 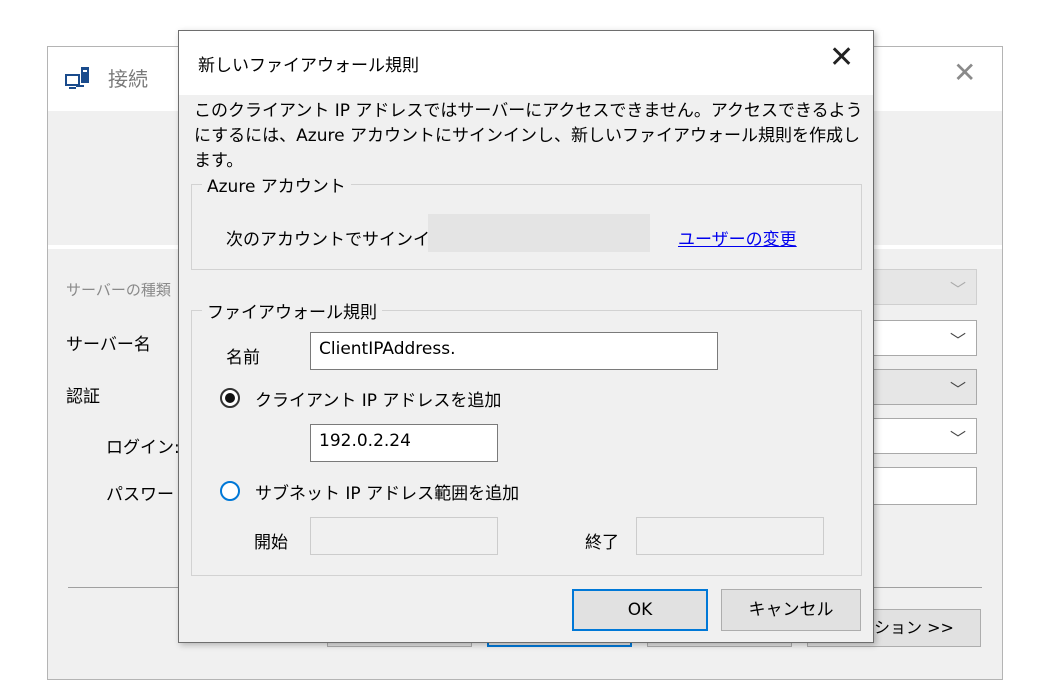 What do you see at coordinates (108, 345) in the screenshot?
I see `server-name-label: サーバー名` at bounding box center [108, 345].